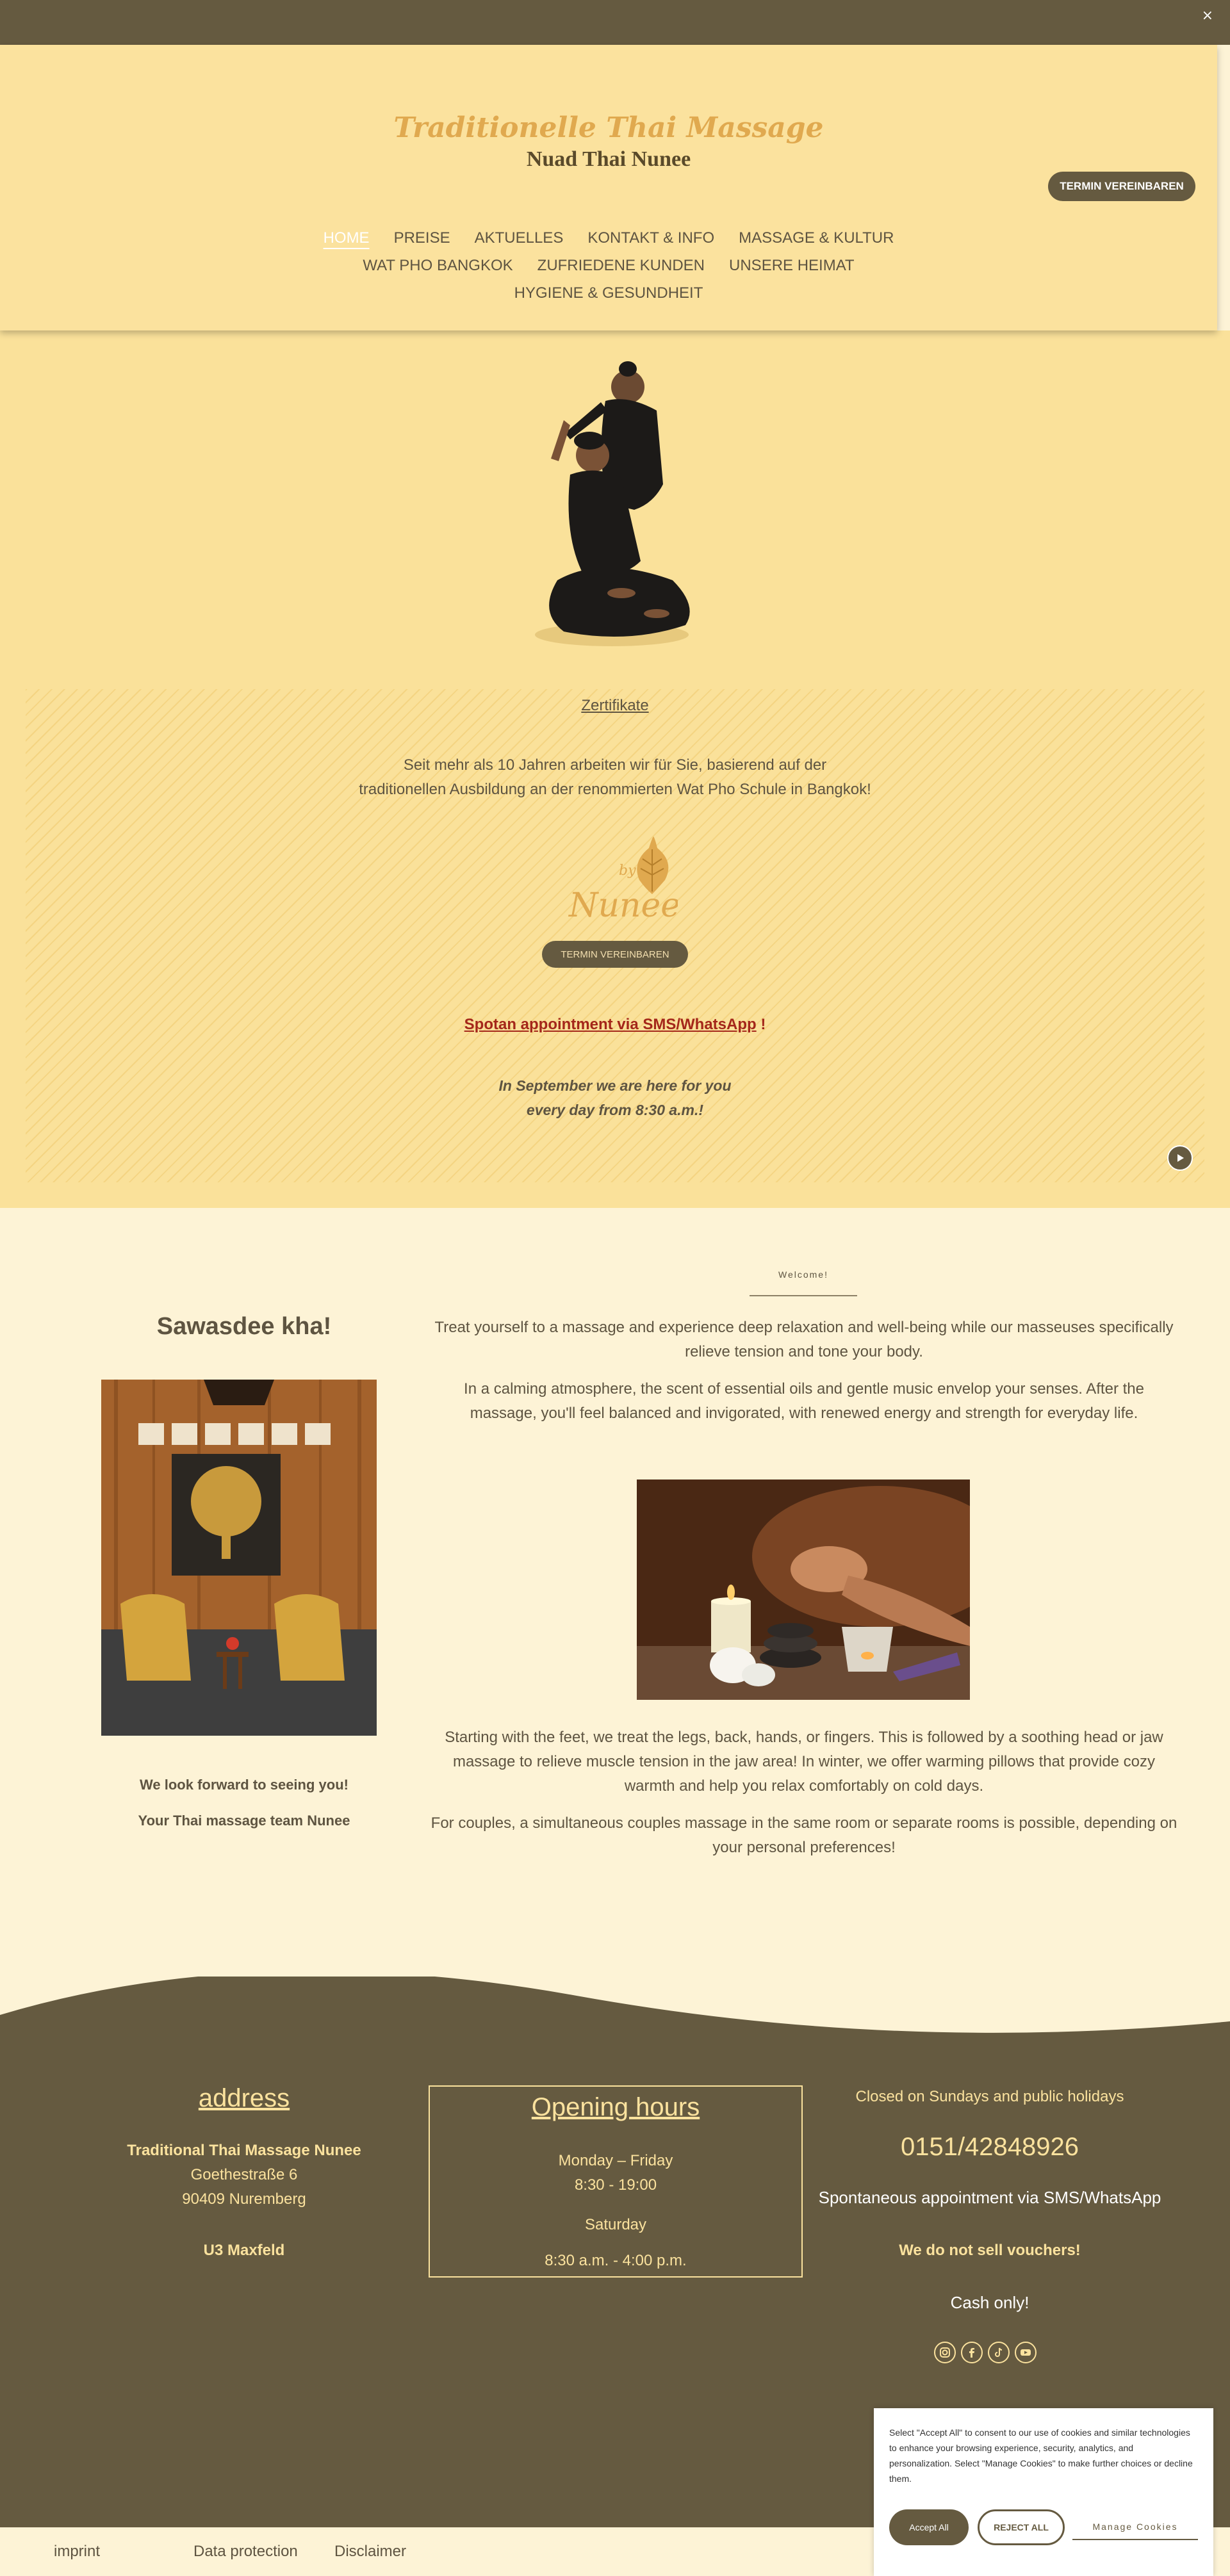  What do you see at coordinates (623, 905) in the screenshot?
I see `svg-text: Nunee` at bounding box center [623, 905].